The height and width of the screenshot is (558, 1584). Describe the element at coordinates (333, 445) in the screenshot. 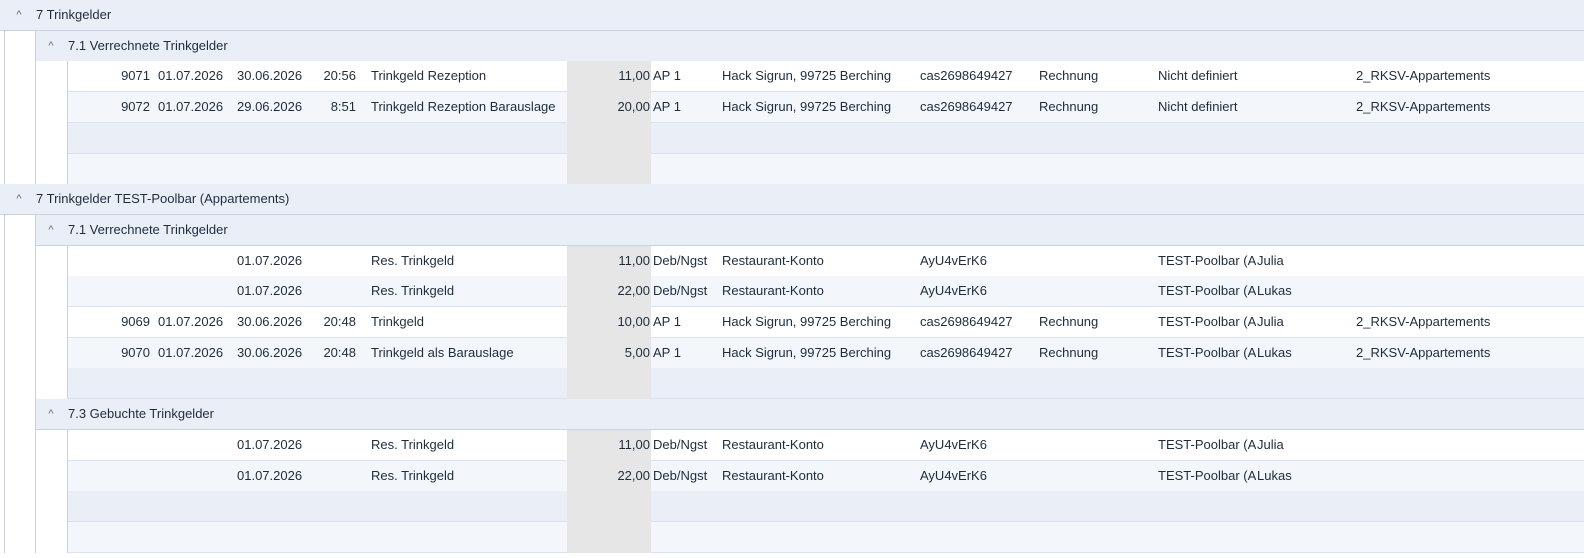

I see `cell-zeit` at that location.